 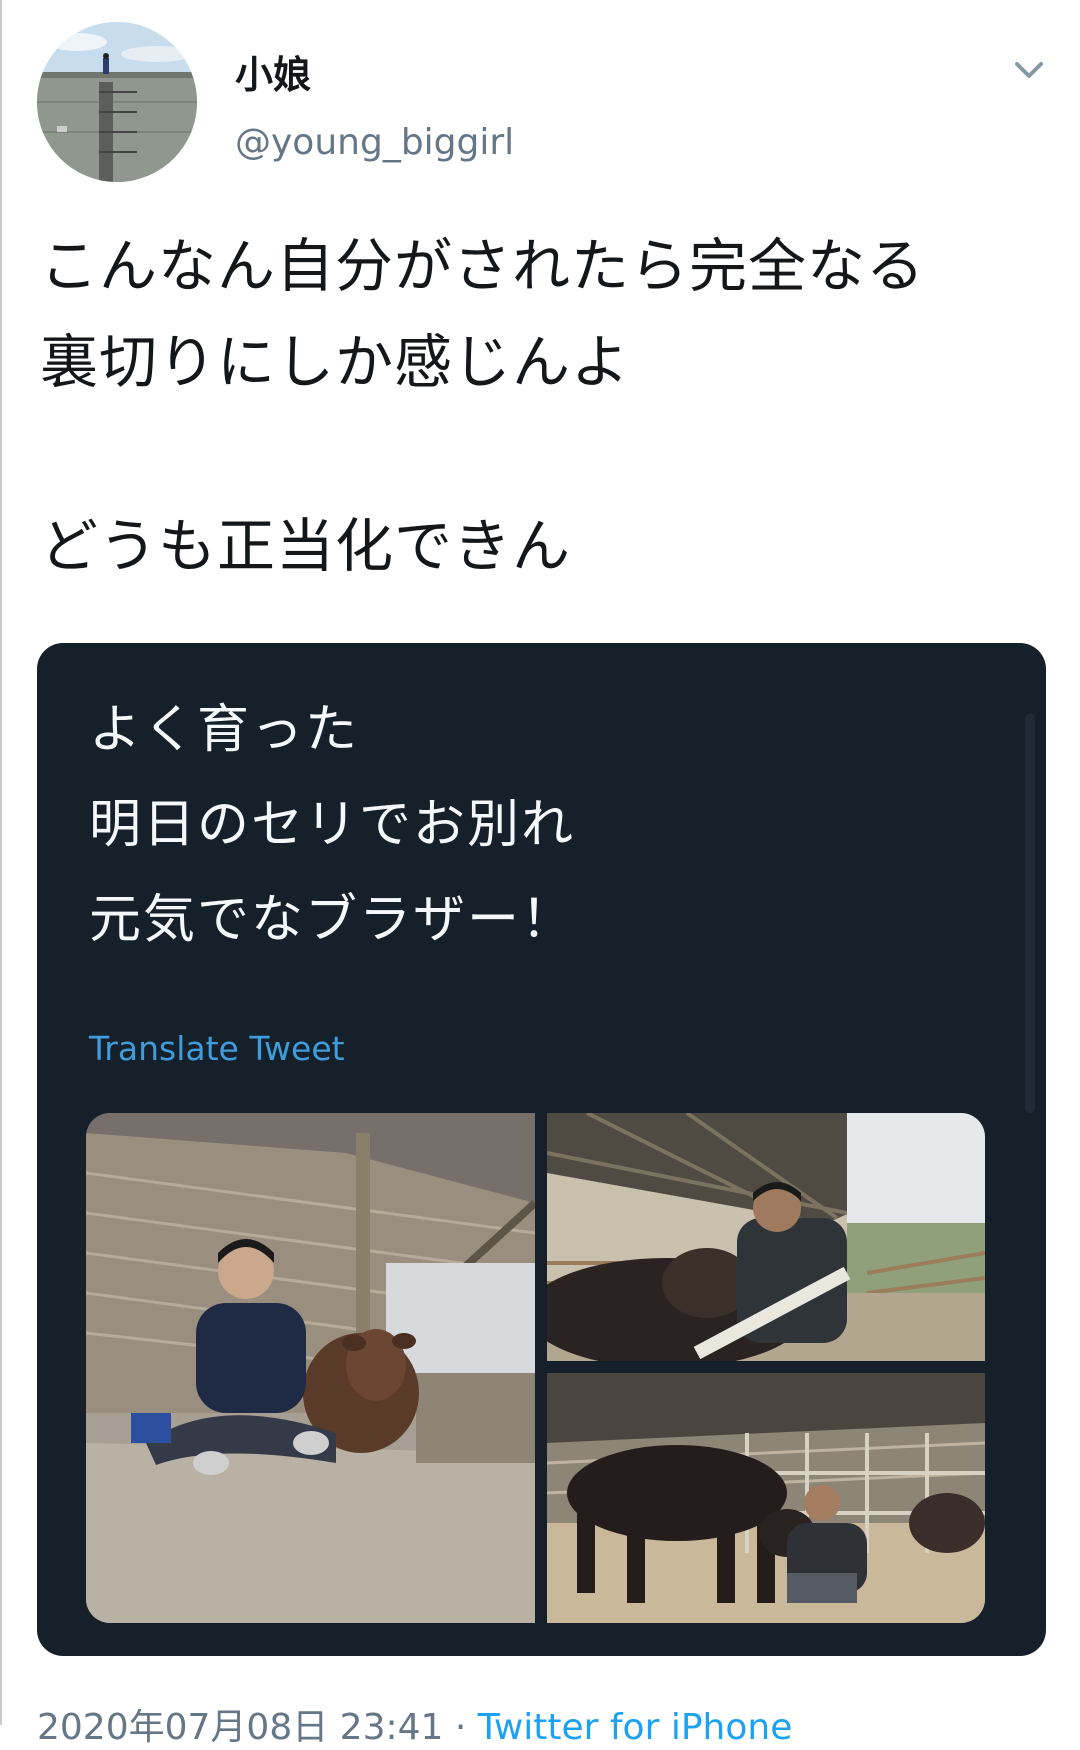 What do you see at coordinates (332, 920) in the screenshot?
I see `quoted-text-line: 元気でなブラザー！` at bounding box center [332, 920].